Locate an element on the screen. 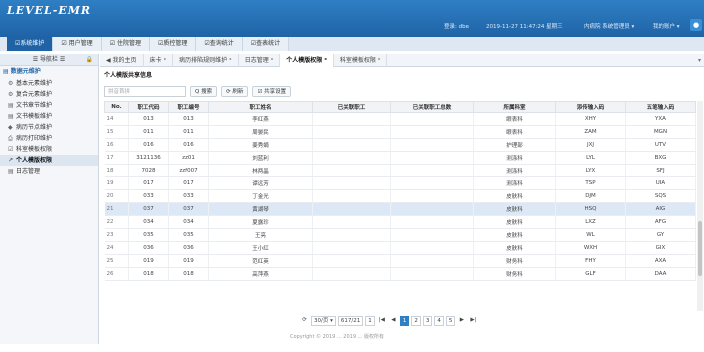 The image size is (704, 352). table-cell: FHY is located at coordinates (590, 261).